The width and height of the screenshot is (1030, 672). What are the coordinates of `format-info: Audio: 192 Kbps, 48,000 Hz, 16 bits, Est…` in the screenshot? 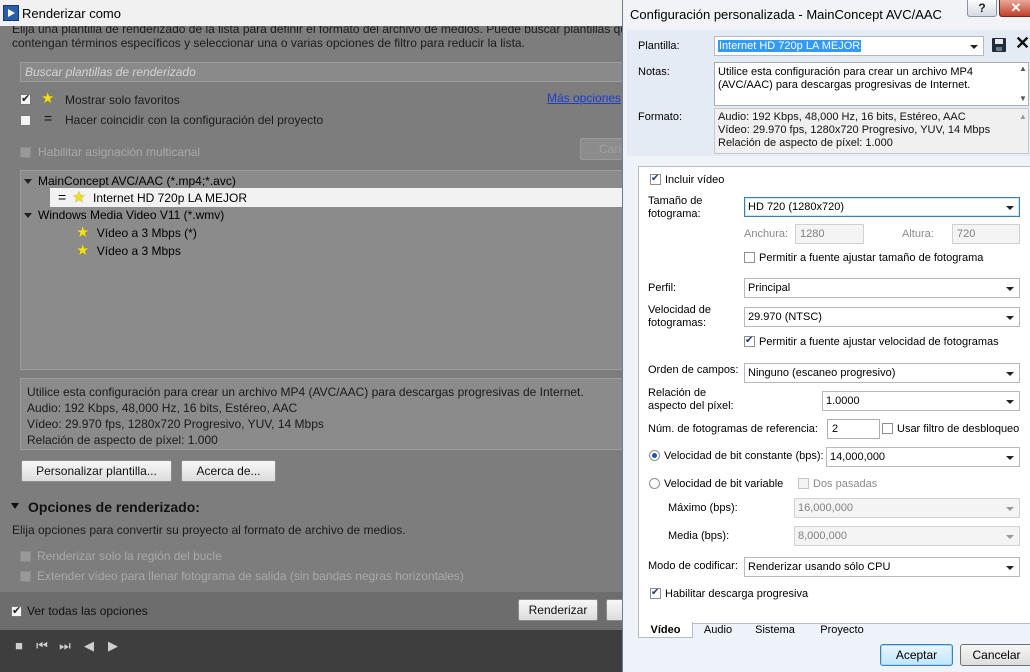 It's located at (871, 131).